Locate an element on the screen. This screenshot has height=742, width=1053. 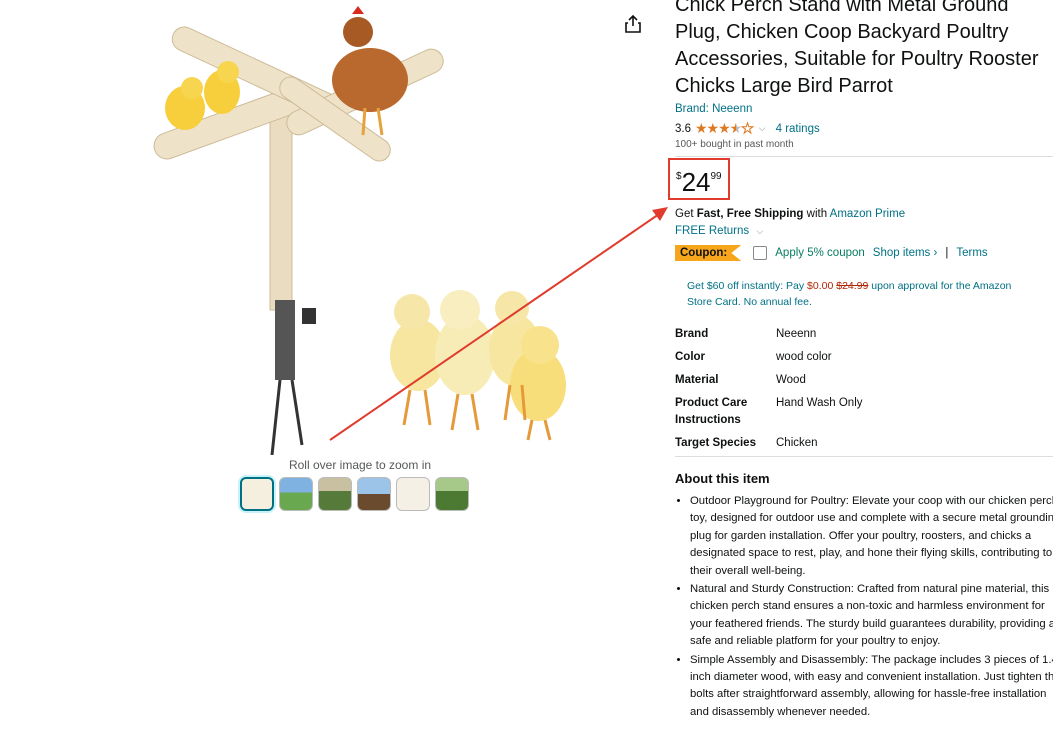
coupon-badge: Coupon: is located at coordinates (708, 253).